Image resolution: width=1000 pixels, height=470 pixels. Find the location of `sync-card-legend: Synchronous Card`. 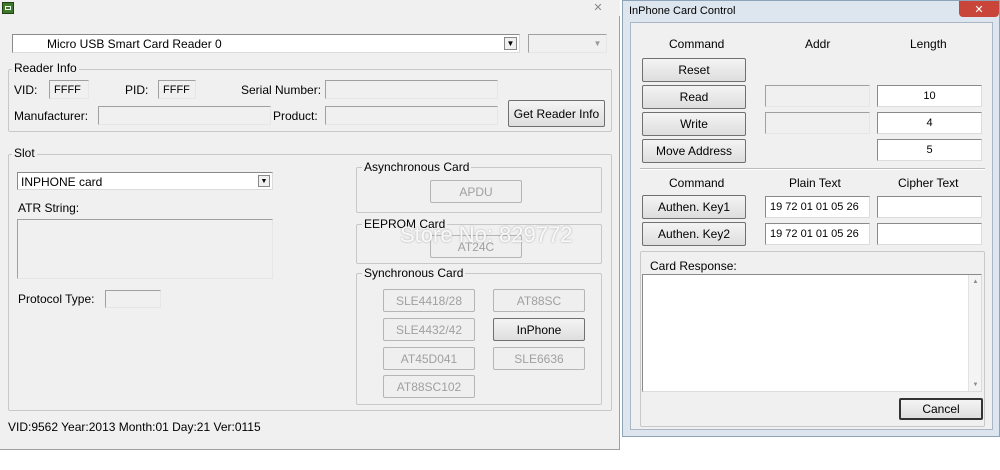

sync-card-legend: Synchronous Card is located at coordinates (414, 273).